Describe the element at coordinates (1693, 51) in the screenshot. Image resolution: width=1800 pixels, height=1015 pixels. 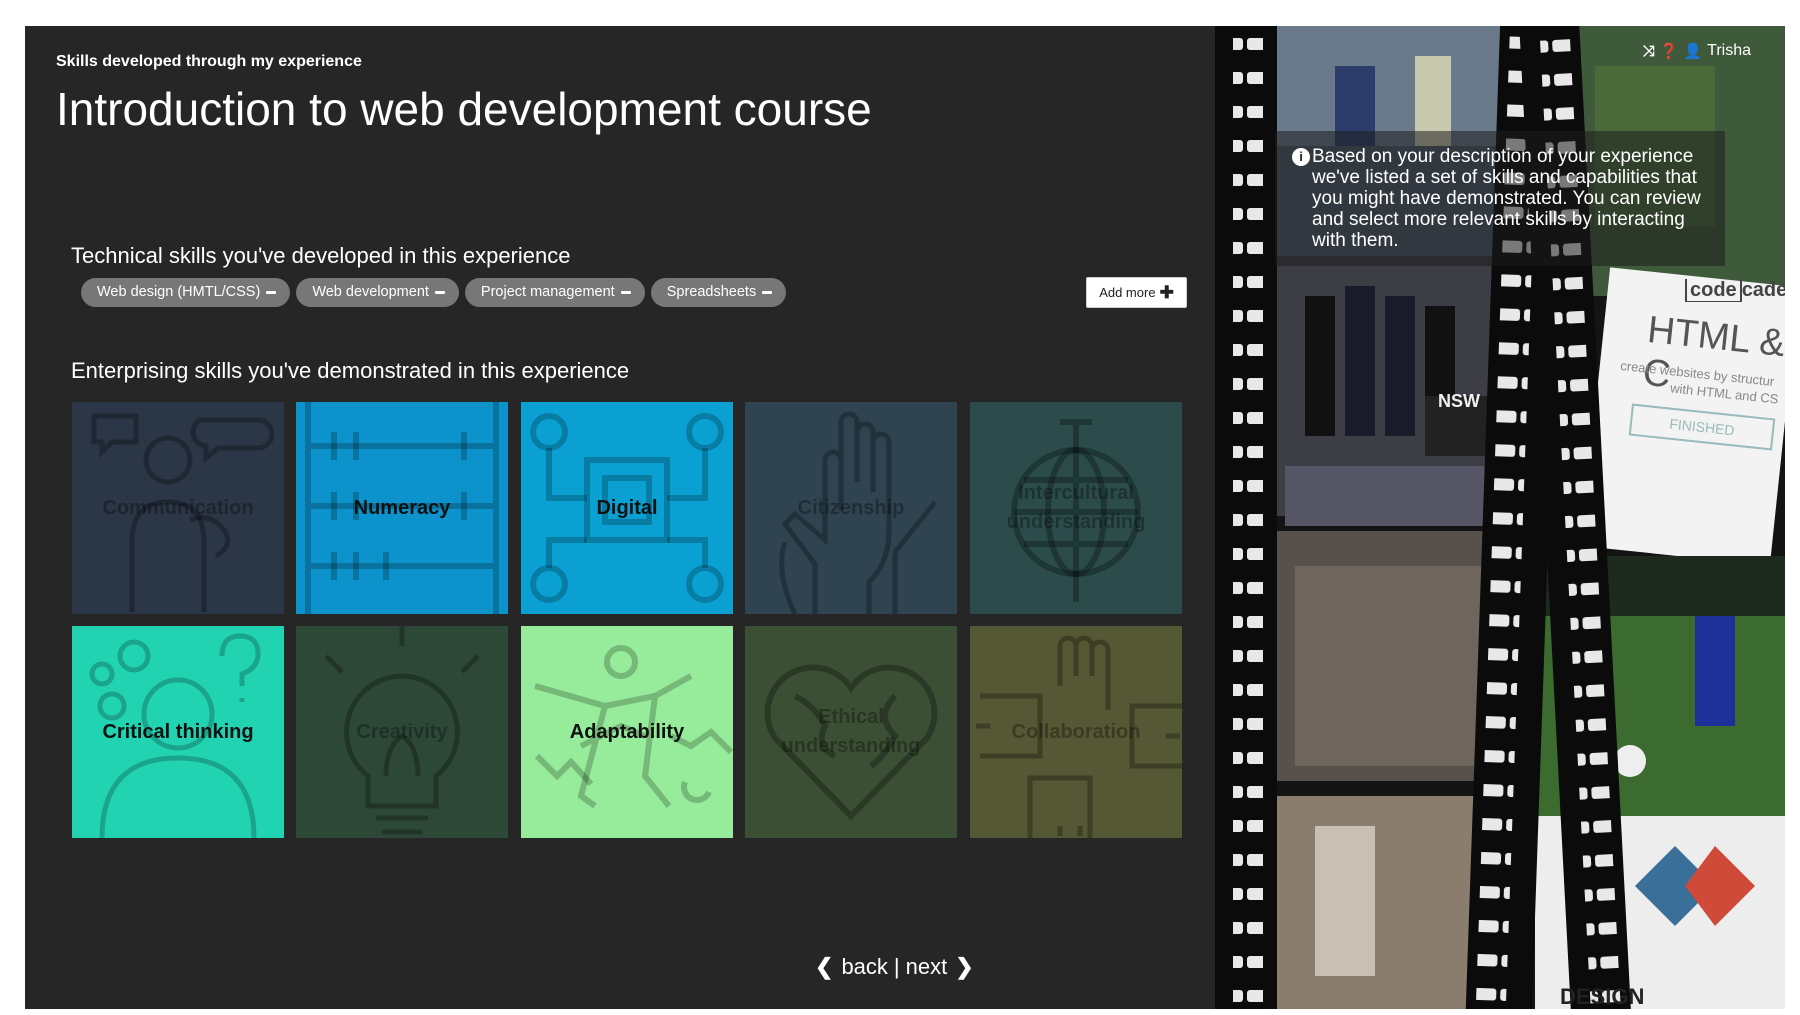
I see `user-icon: 👤` at that location.